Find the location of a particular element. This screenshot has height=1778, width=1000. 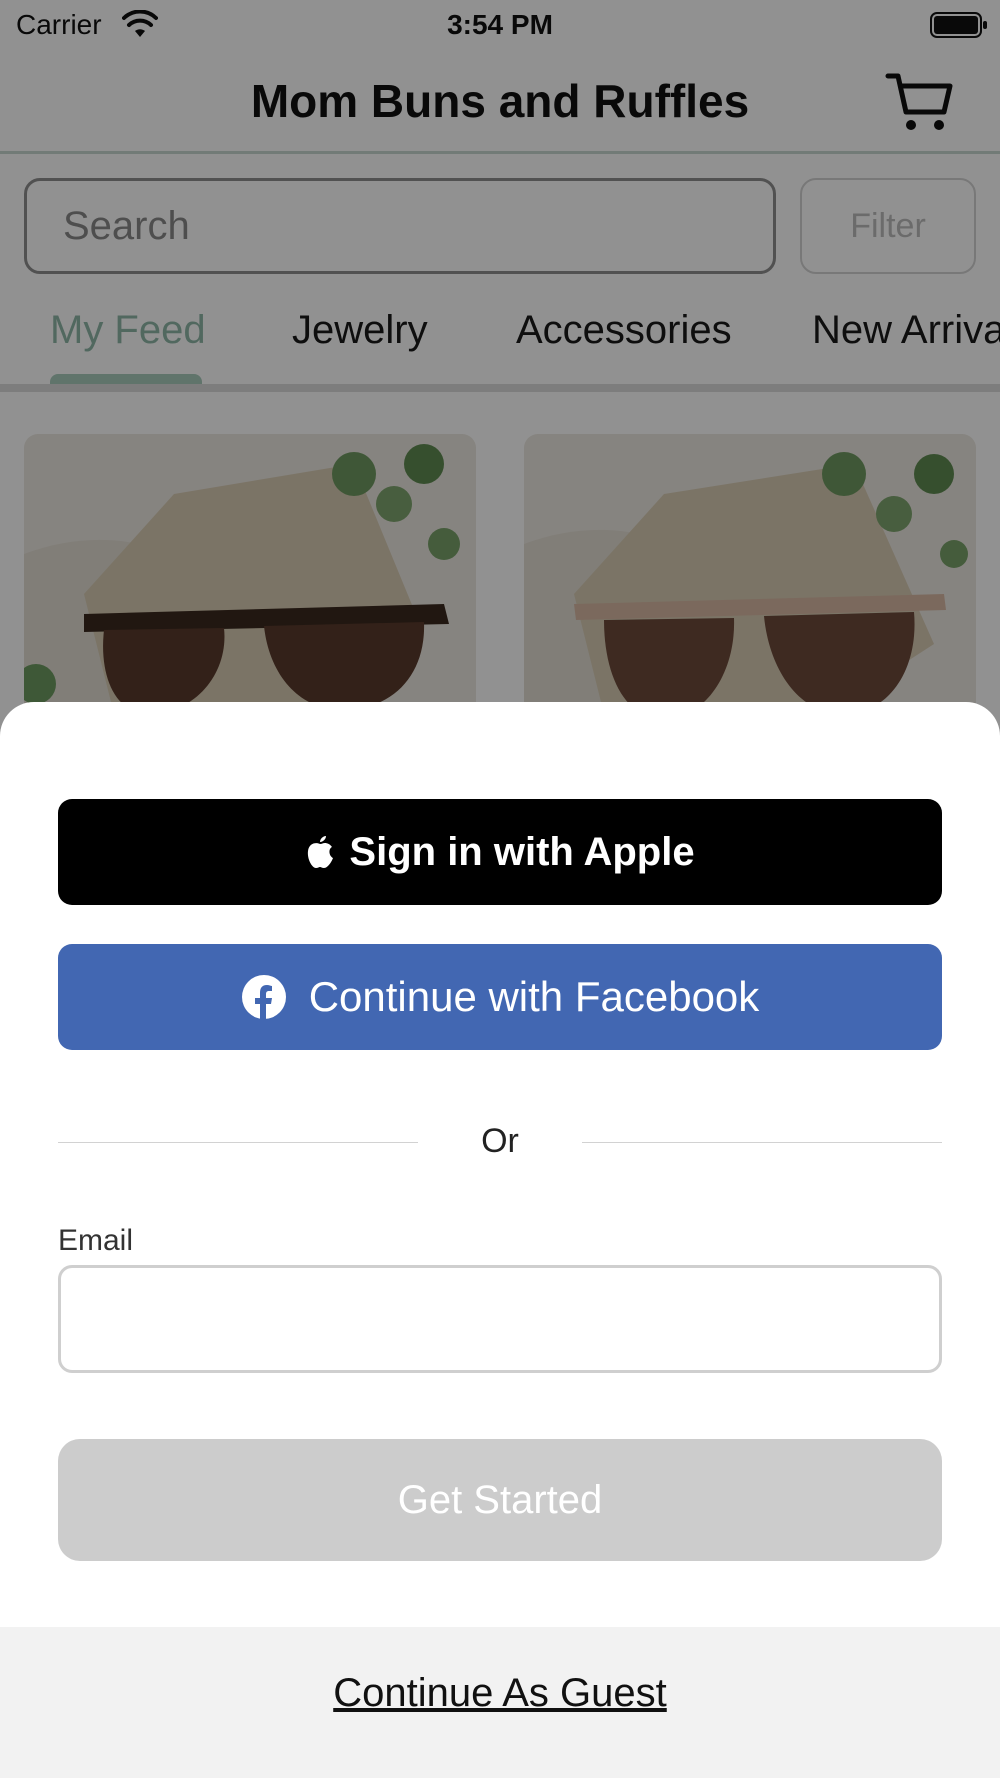

continue-with-facebook-button: Continue with Facebook is located at coordinates (500, 997).